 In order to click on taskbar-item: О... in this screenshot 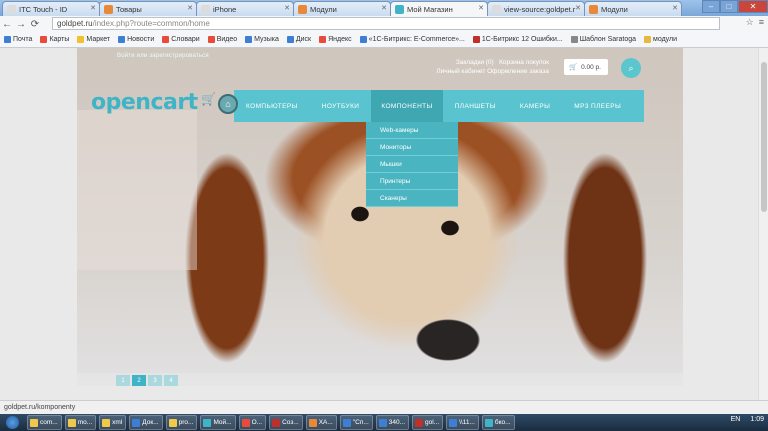, I will do `click(252, 422)`.